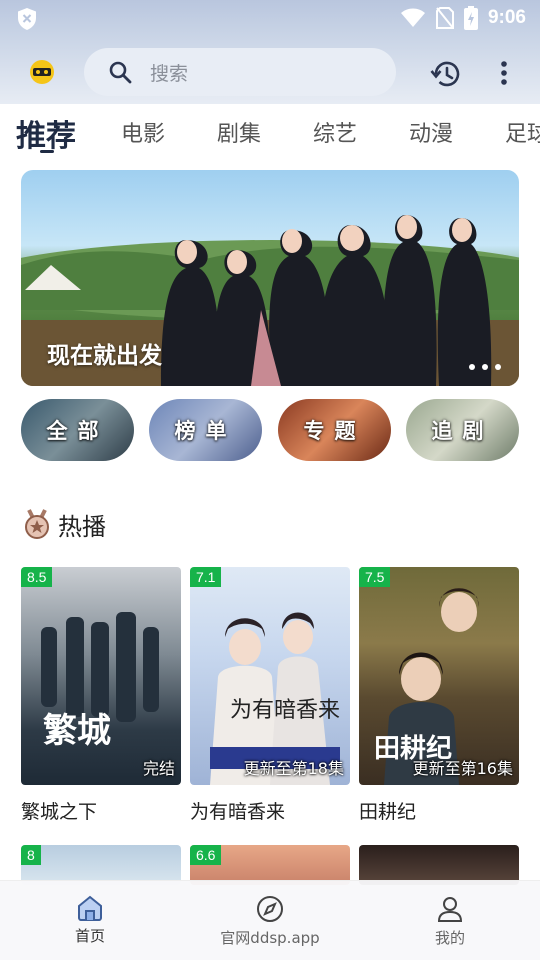  I want to click on svg-text: 为有暗香来, so click(285, 710).